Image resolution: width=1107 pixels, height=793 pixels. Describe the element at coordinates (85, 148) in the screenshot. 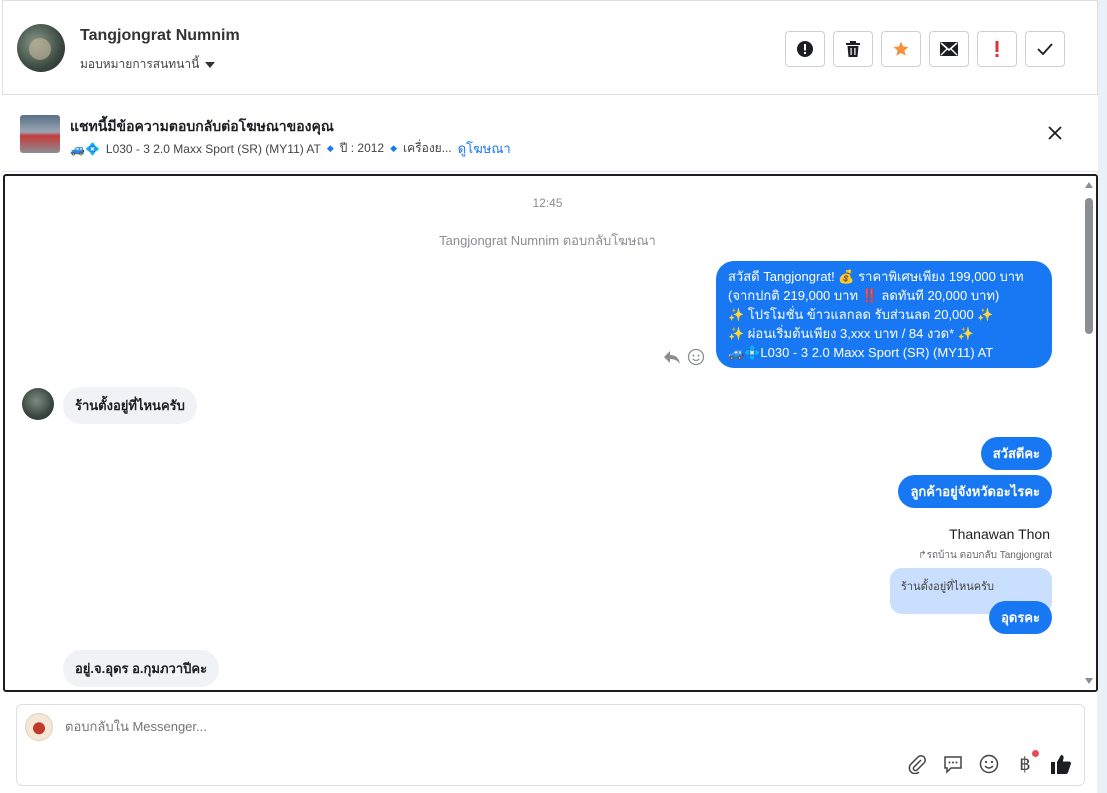

I see `vehicle-emoji: 🚙💠` at that location.